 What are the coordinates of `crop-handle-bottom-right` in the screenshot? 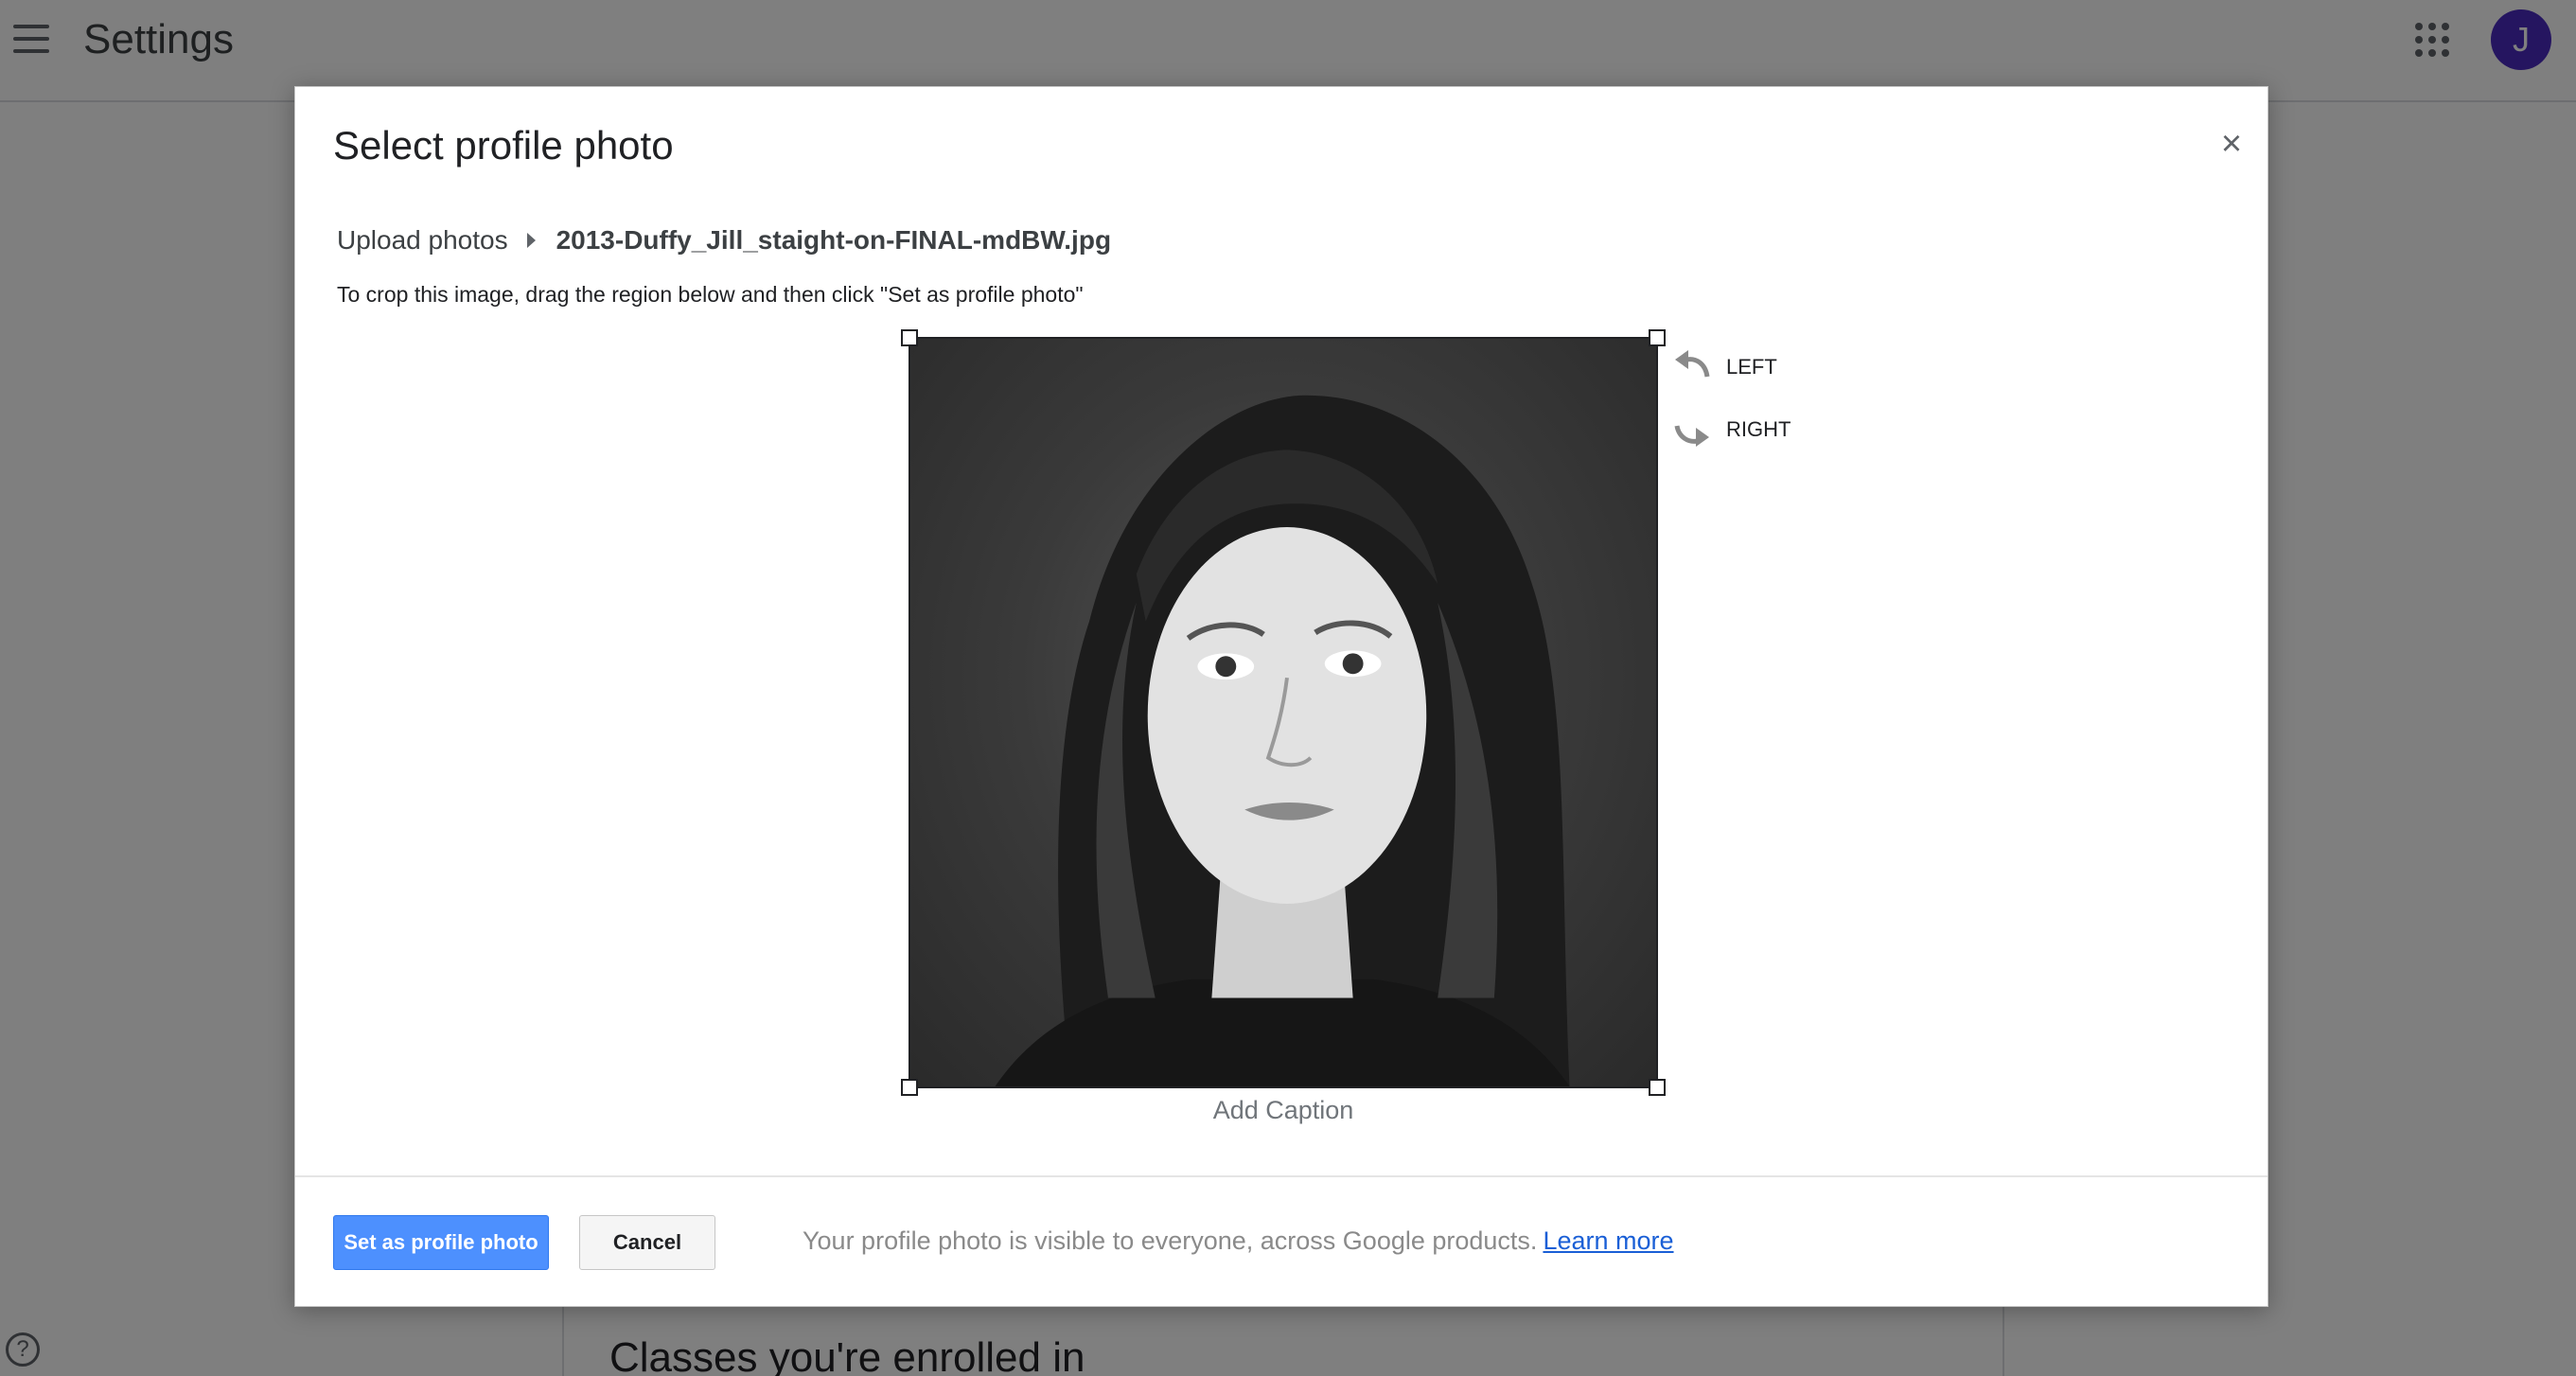 It's located at (1657, 1087).